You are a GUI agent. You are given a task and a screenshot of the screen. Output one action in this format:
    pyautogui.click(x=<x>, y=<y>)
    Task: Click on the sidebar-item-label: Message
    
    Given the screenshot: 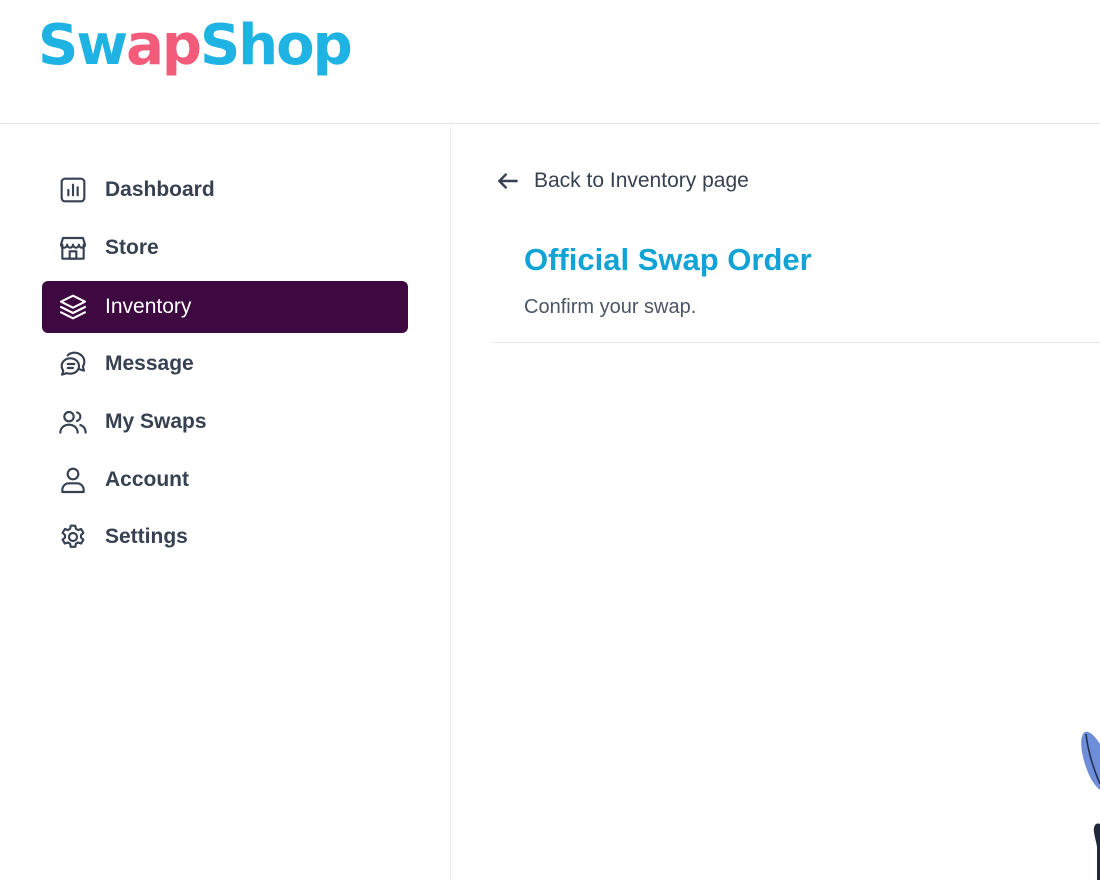 What is the action you would take?
    pyautogui.click(x=149, y=363)
    